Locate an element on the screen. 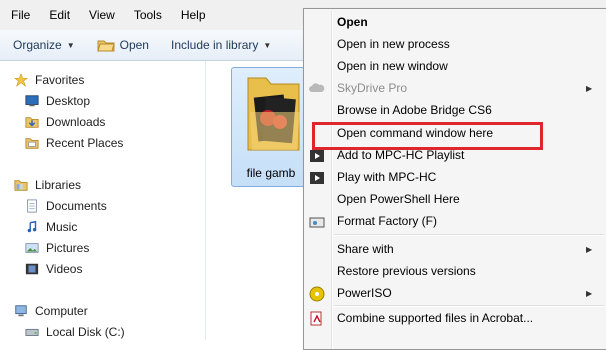 This screenshot has height=350, width=606. nav-libraries: Libraries is located at coordinates (47, 185).